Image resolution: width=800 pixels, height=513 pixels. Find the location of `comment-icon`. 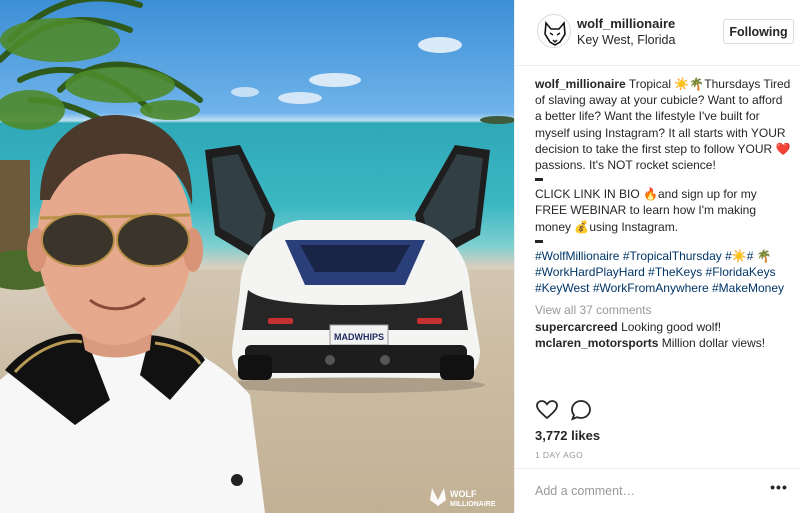

comment-icon is located at coordinates (581, 410).